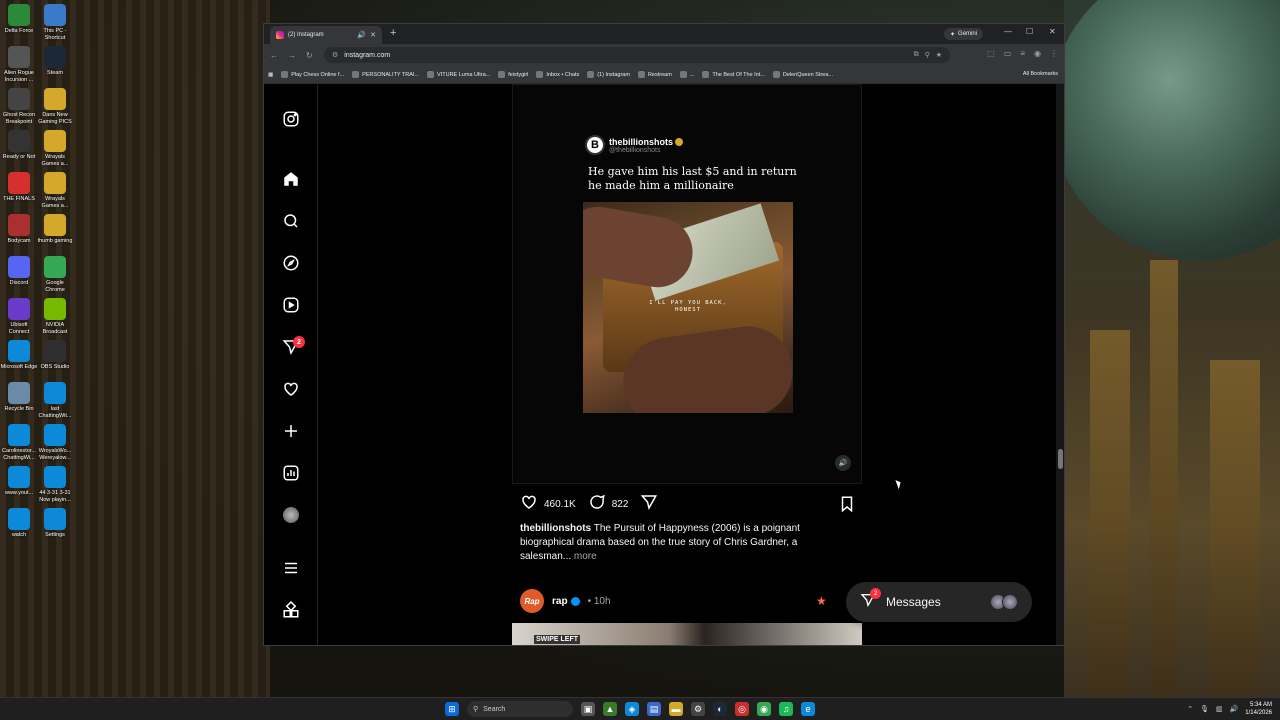 This screenshot has width=1280, height=720. Describe the element at coordinates (649, 504) in the screenshot. I see `share-icon` at that location.